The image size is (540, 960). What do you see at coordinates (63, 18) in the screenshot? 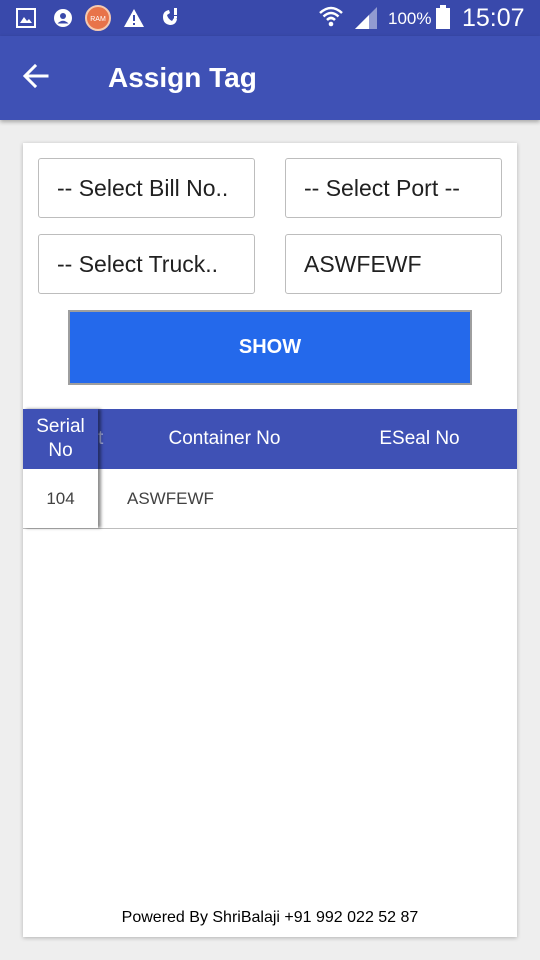
I see `account-icon` at bounding box center [63, 18].